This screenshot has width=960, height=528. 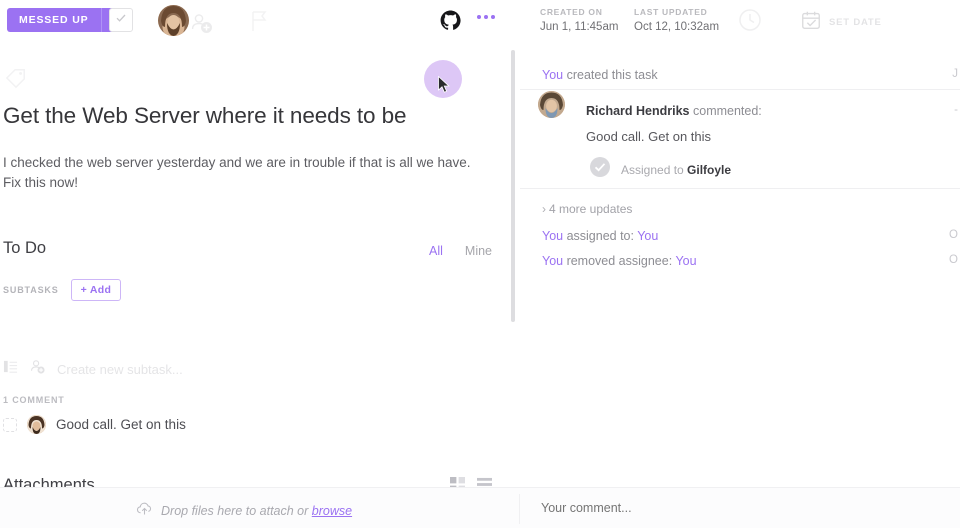 What do you see at coordinates (676, 20) in the screenshot?
I see `last-updated-meta: LAST UPDATED Oct 12, 10:32am` at bounding box center [676, 20].